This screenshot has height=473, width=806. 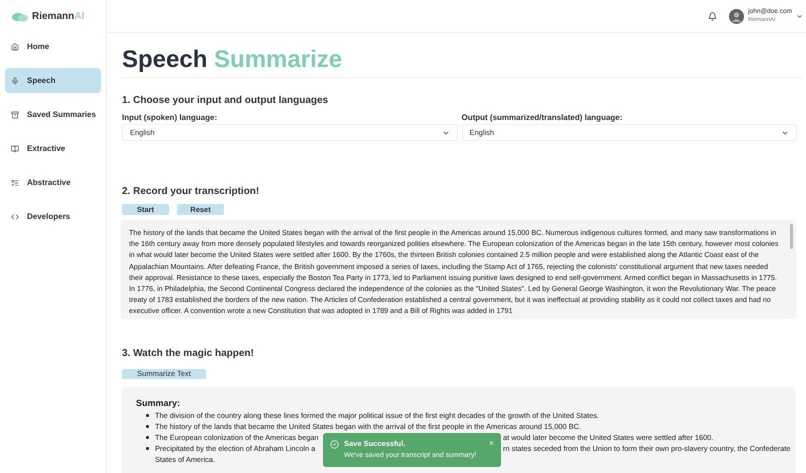 What do you see at coordinates (15, 114) in the screenshot?
I see `archive-icon` at bounding box center [15, 114].